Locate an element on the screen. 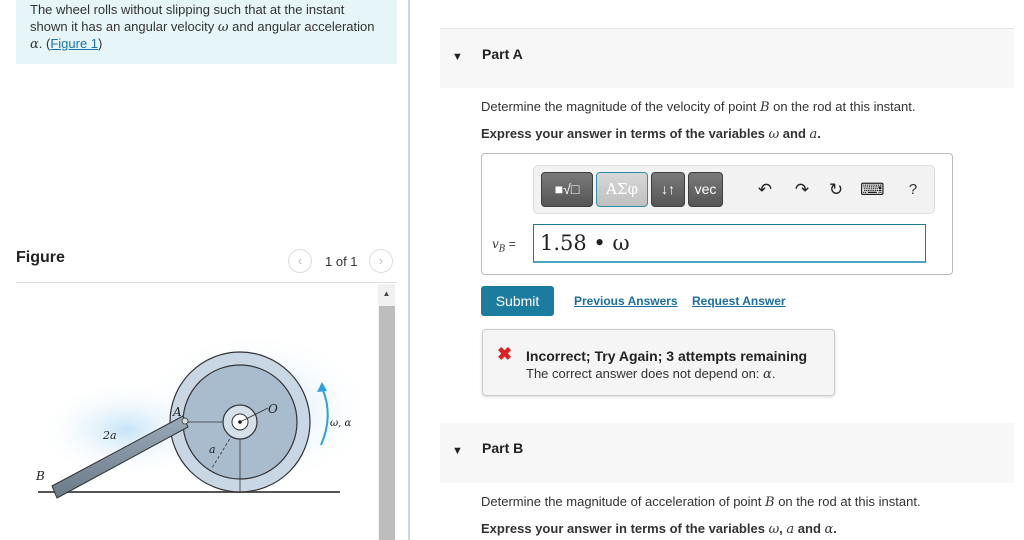 The image size is (1024, 540). help-icon: ? is located at coordinates (913, 190).